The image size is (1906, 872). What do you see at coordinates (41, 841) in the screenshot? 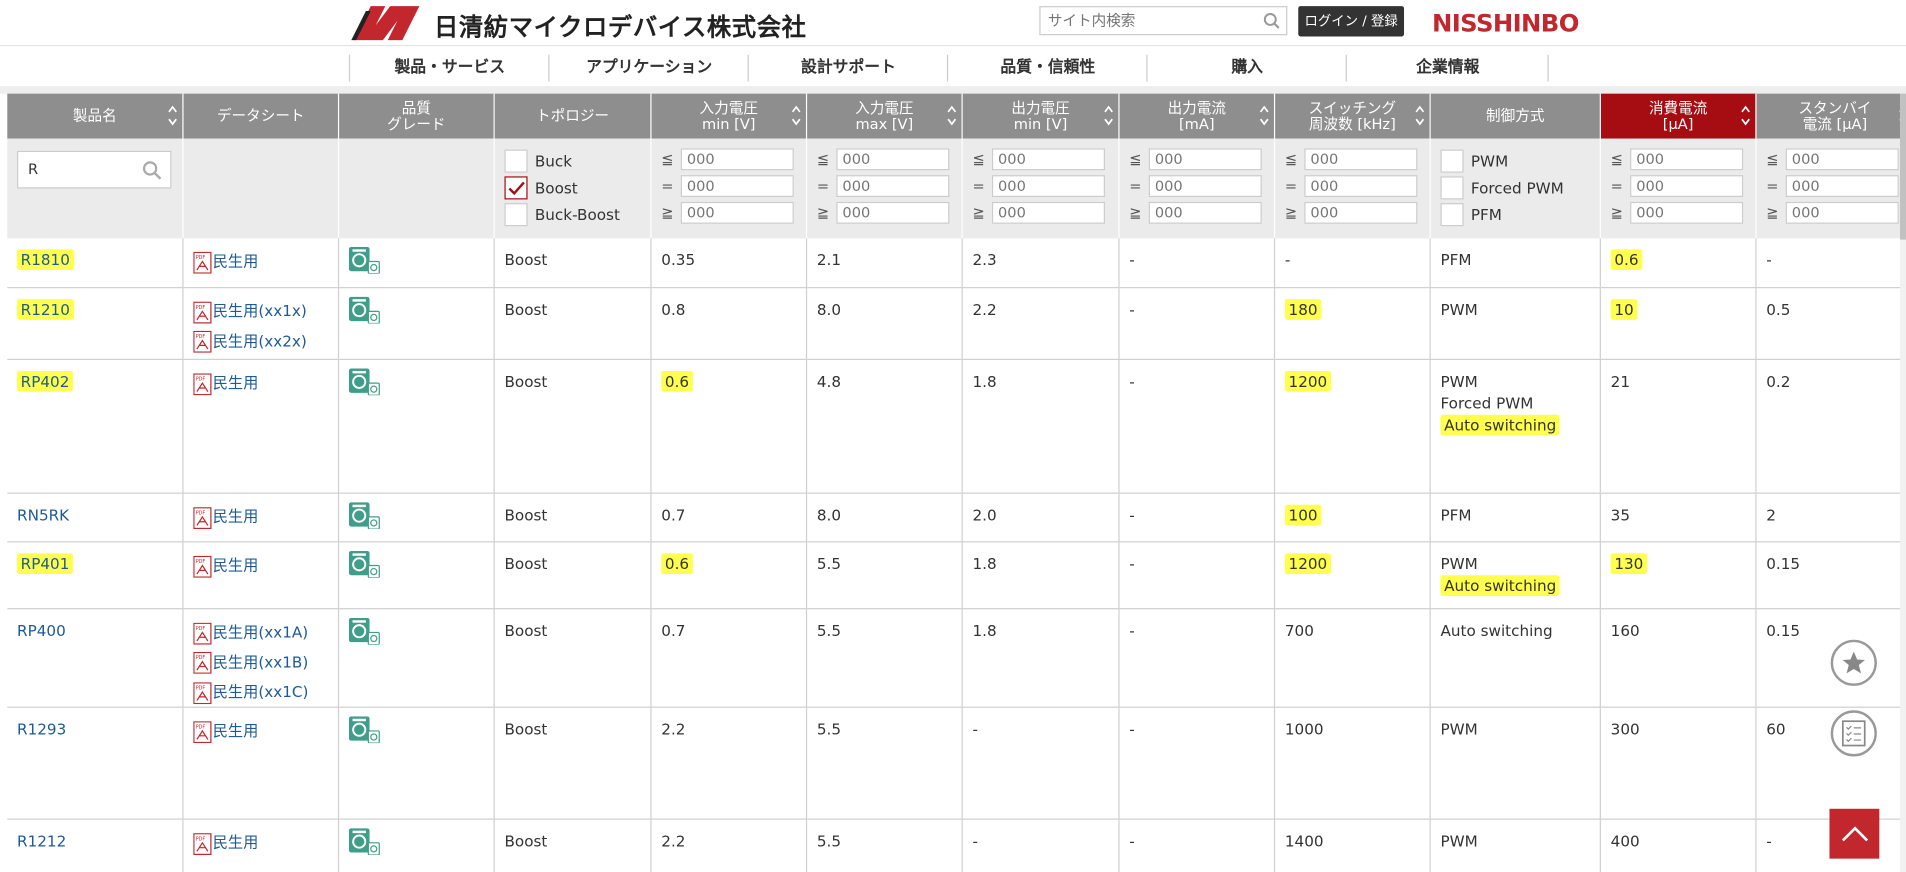
I see `product-link: R1212` at bounding box center [41, 841].